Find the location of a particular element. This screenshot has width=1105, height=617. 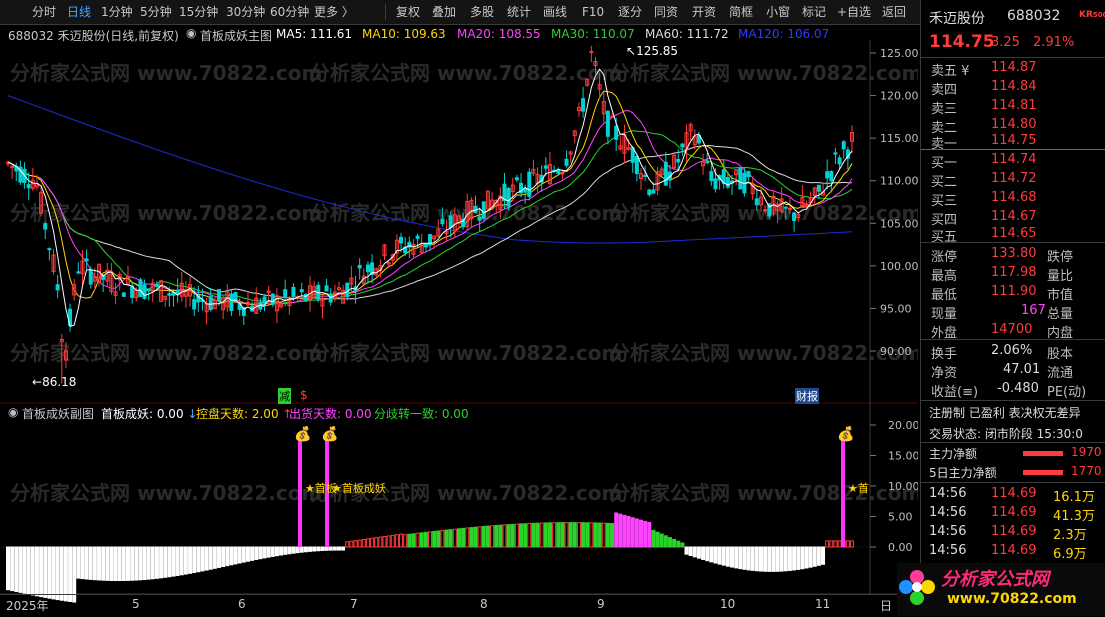

stock-name: 禾迈股份 is located at coordinates (957, 19).